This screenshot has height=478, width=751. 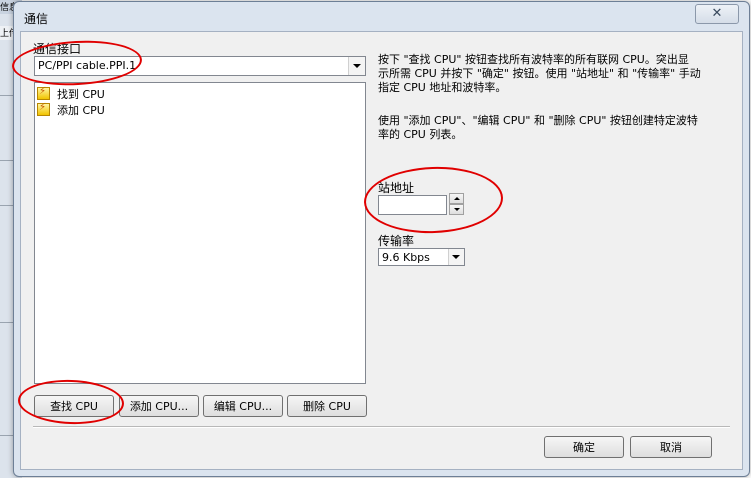 I want to click on footer-divider, so click(x=381, y=427).